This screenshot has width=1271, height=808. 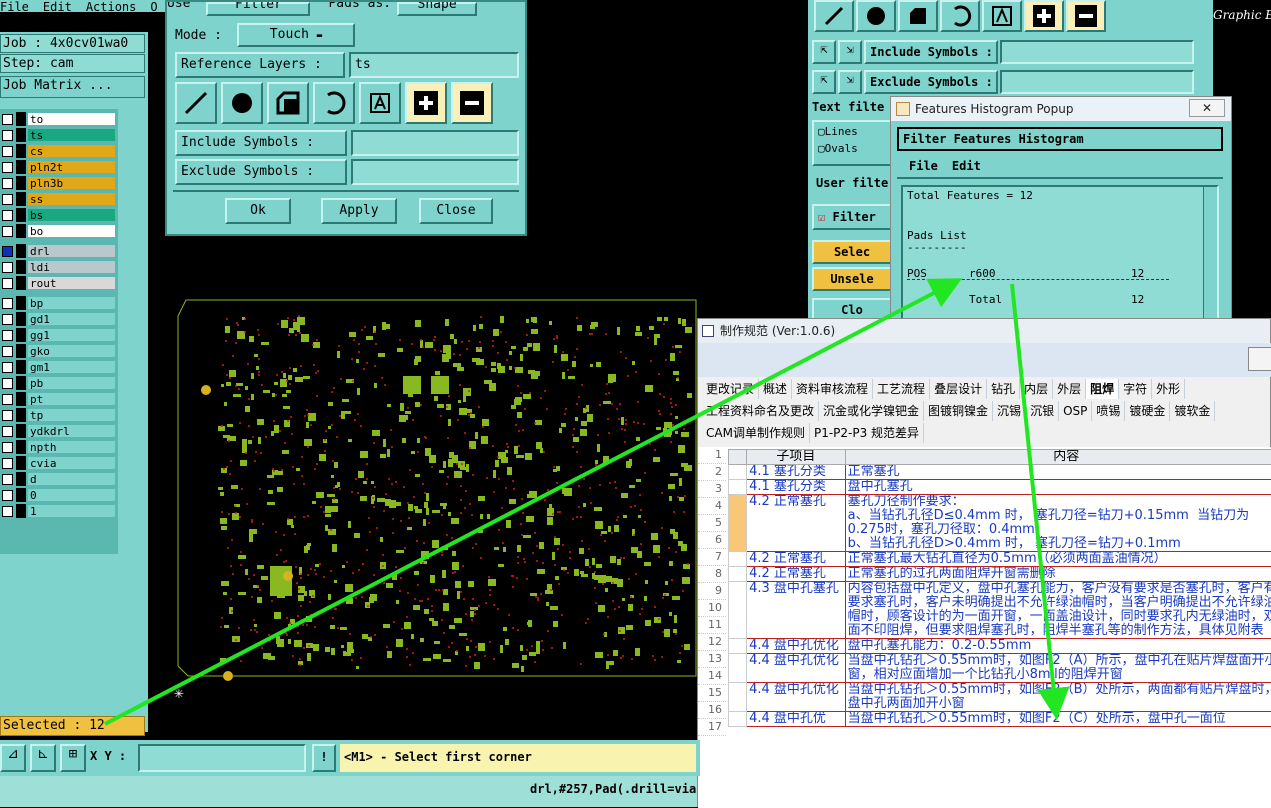 What do you see at coordinates (850, 82) in the screenshot?
I see `arrow-se-icon: ⇲` at bounding box center [850, 82].